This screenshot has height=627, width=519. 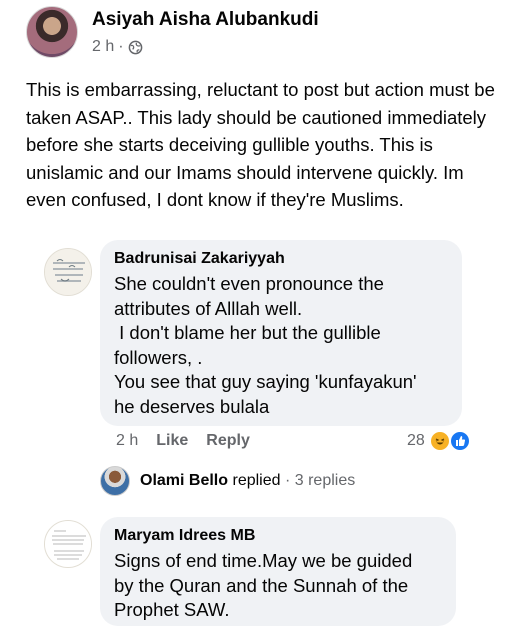 What do you see at coordinates (127, 441) in the screenshot?
I see `comment-time: 2 h` at bounding box center [127, 441].